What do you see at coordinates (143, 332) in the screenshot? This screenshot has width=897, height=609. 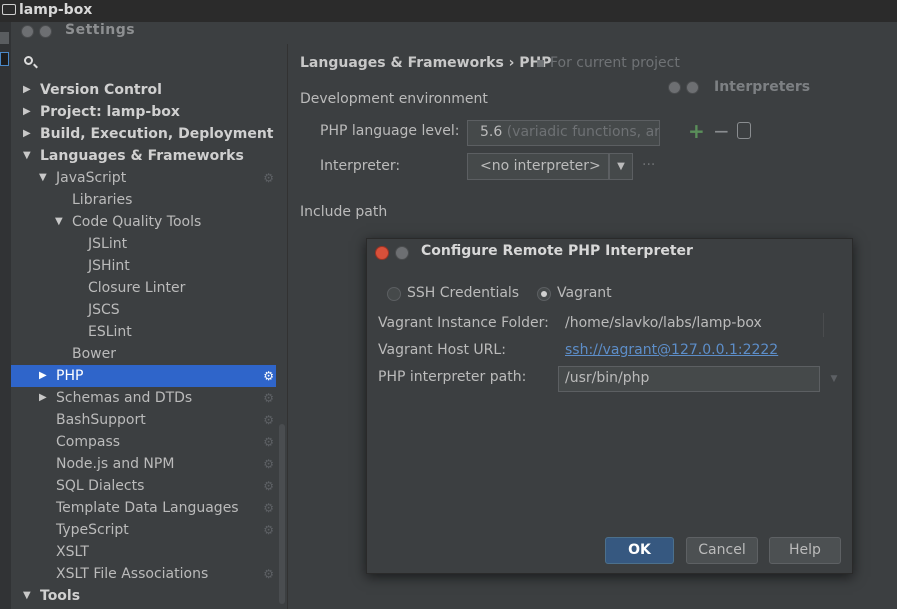 I see `sidebar-item-eslint: ESLint` at bounding box center [143, 332].